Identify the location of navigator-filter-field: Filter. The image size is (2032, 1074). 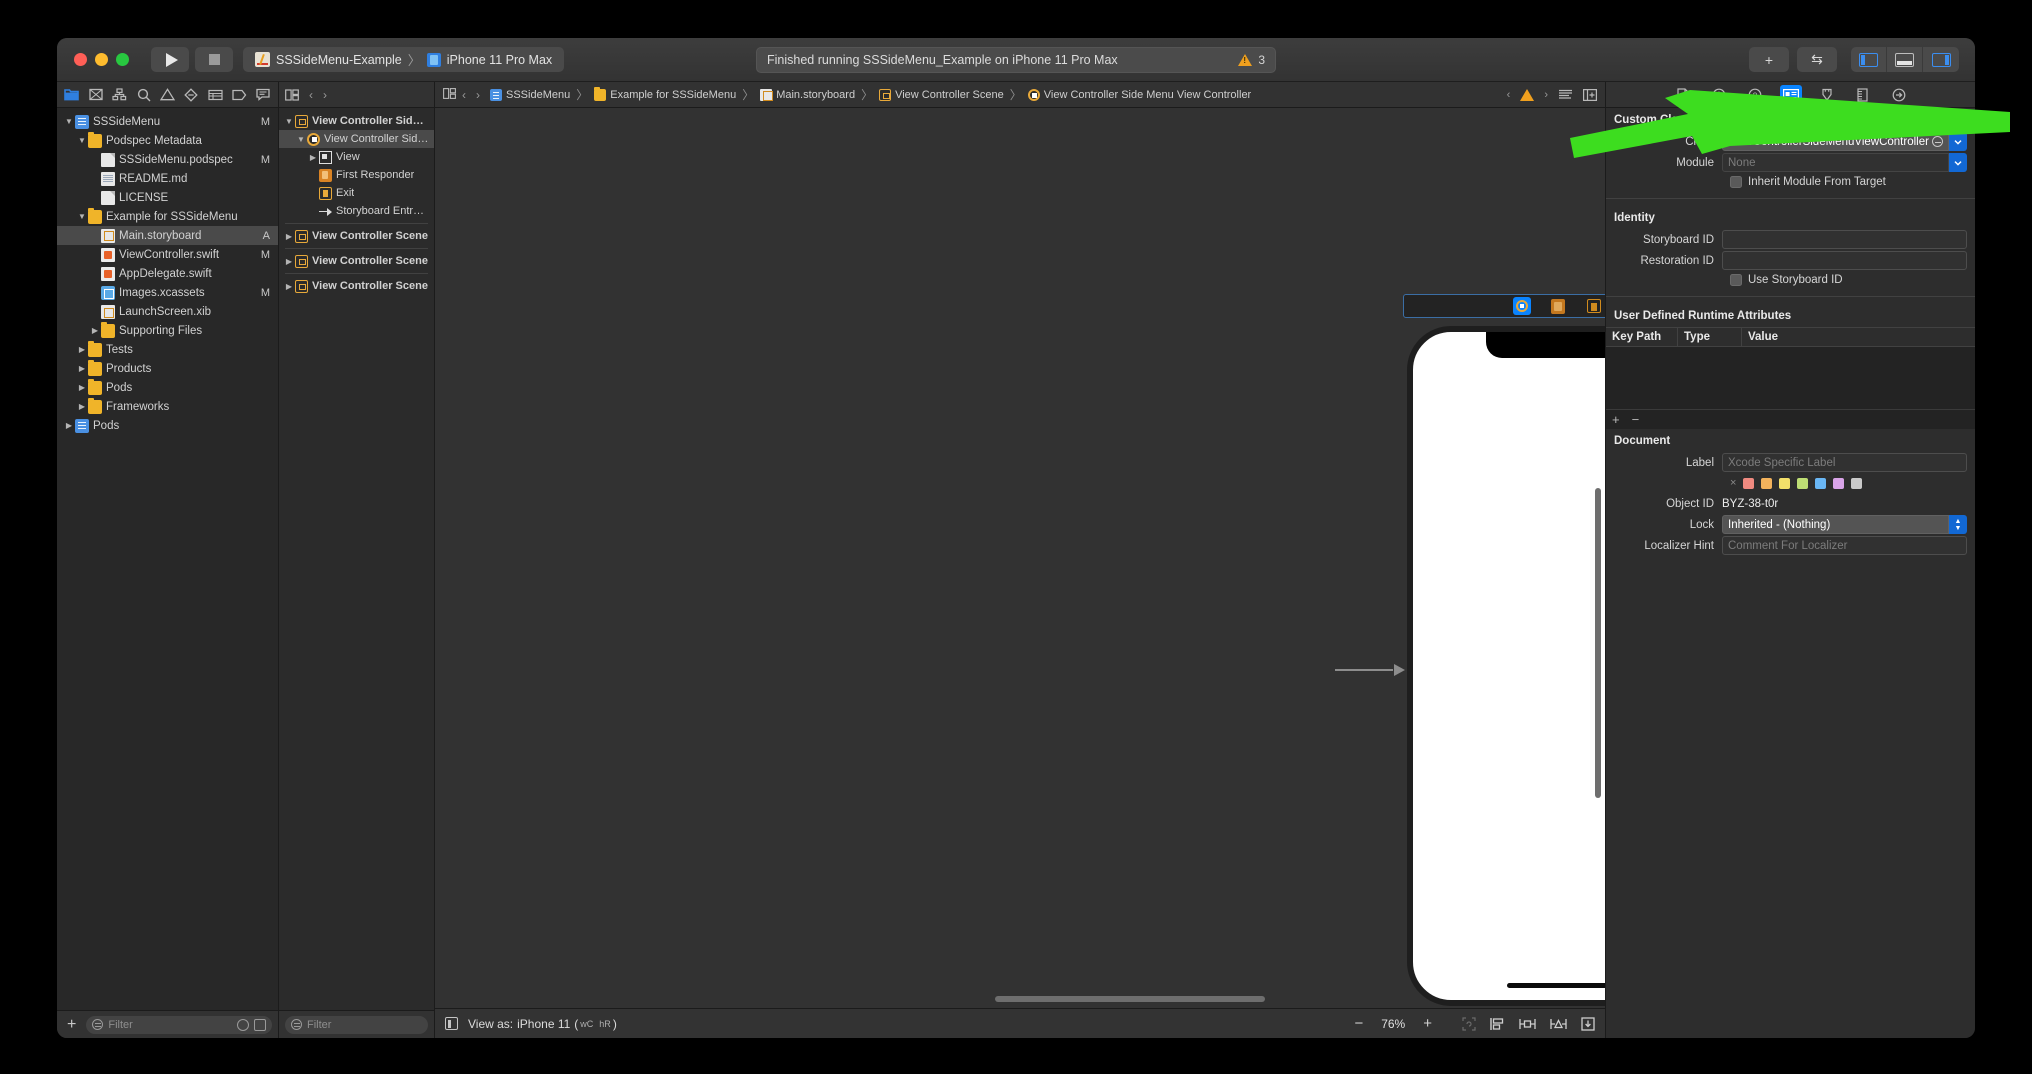
(179, 1024).